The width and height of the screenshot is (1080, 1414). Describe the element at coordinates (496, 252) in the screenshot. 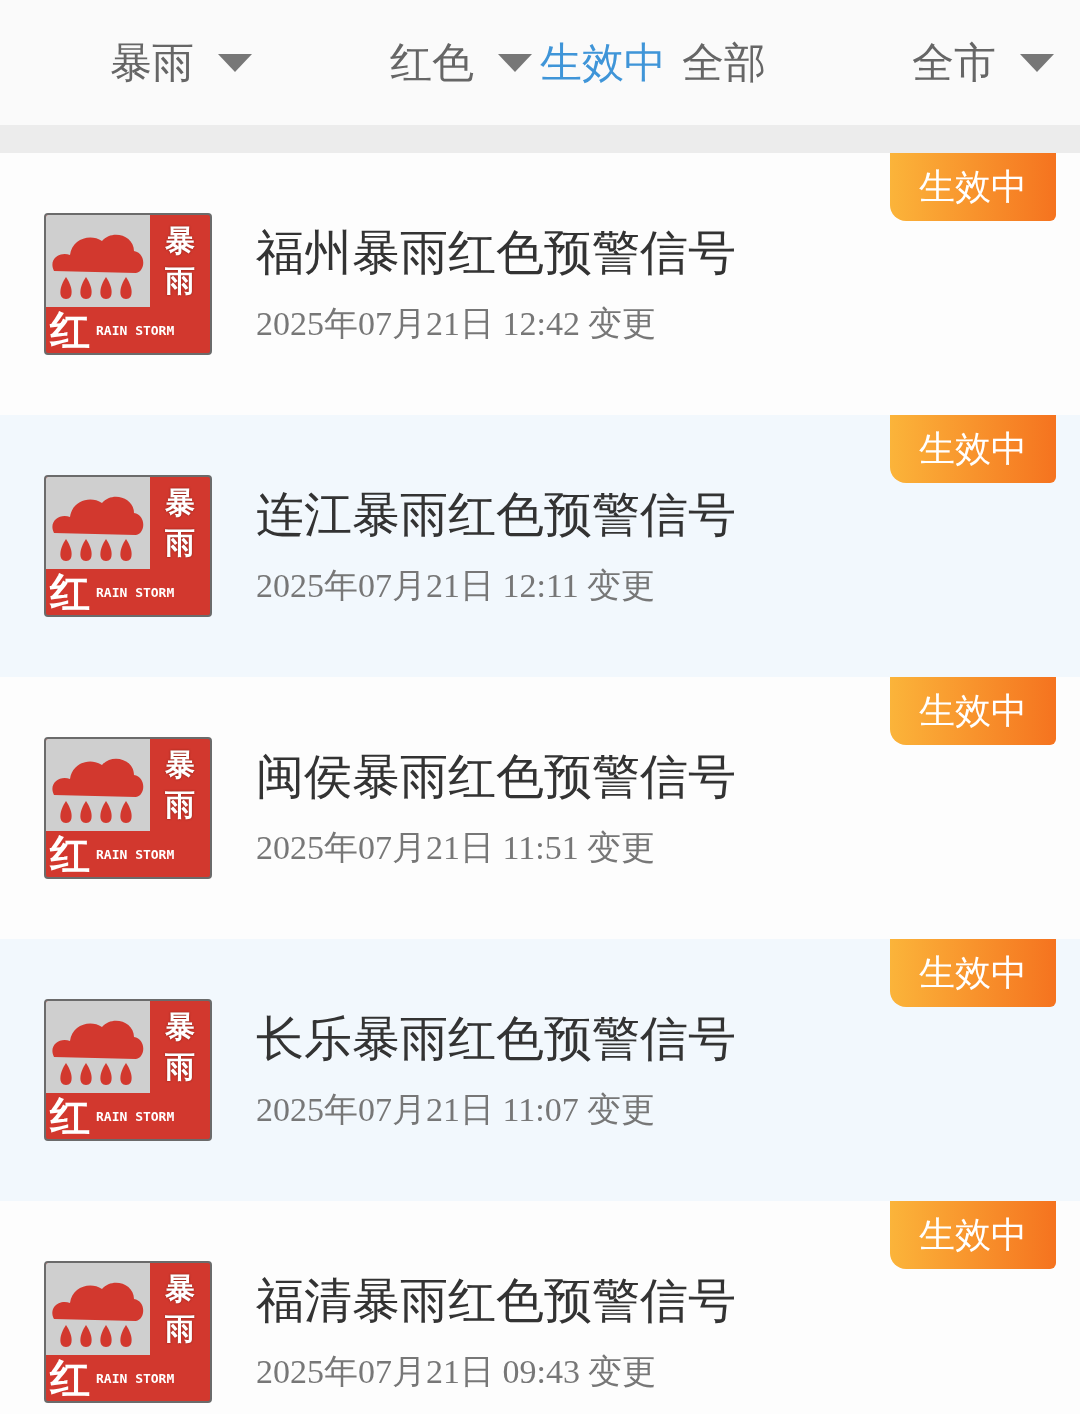

I see `warning-title: 福州暴雨红色预警信号` at that location.